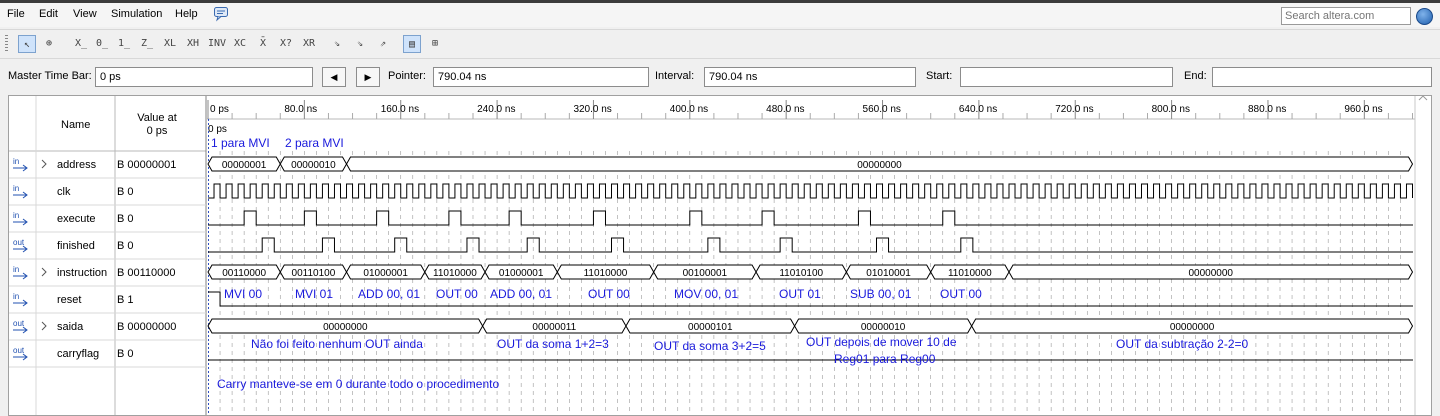 The image size is (1440, 416). What do you see at coordinates (314, 273) in the screenshot?
I see `instruction-bus-value: 00110100` at bounding box center [314, 273].